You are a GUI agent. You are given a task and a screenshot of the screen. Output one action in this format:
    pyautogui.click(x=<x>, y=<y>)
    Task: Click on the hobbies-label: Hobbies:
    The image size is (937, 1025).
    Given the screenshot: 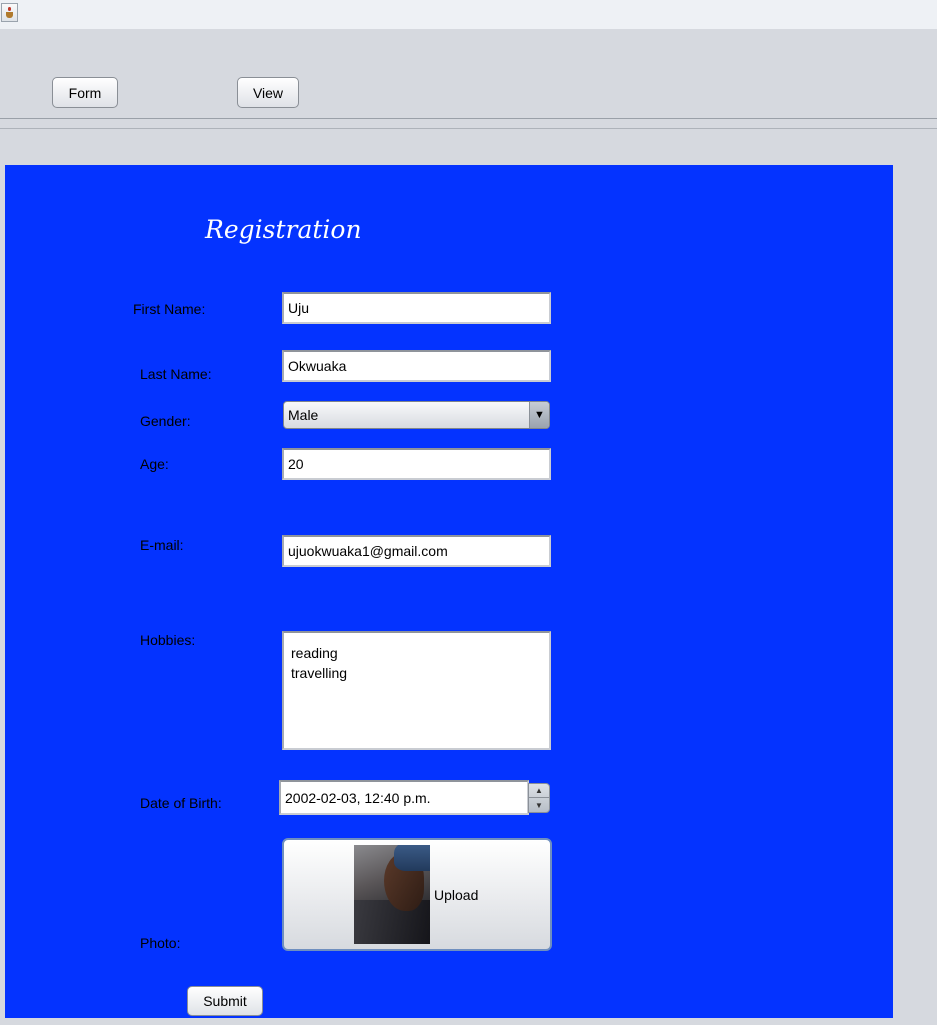 What is the action you would take?
    pyautogui.click(x=168, y=640)
    